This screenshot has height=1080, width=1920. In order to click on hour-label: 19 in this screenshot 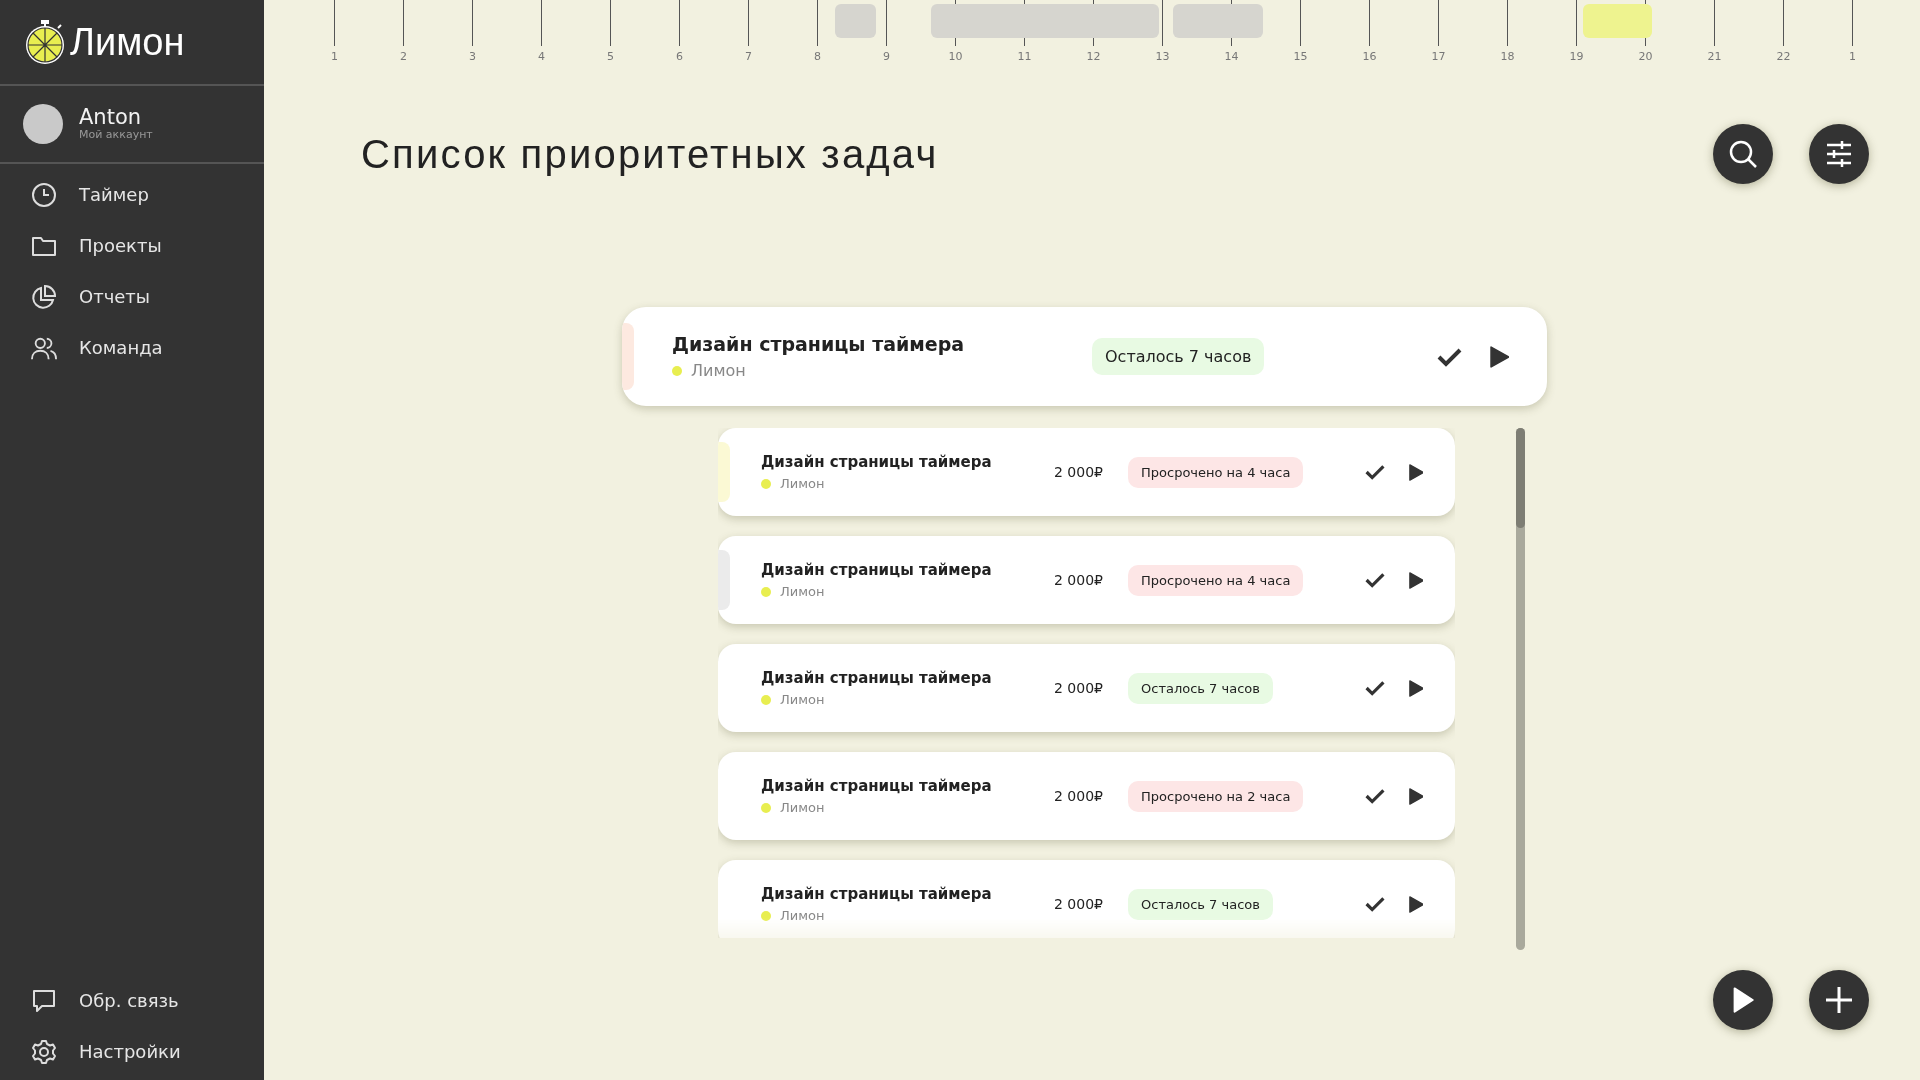, I will do `click(1576, 56)`.